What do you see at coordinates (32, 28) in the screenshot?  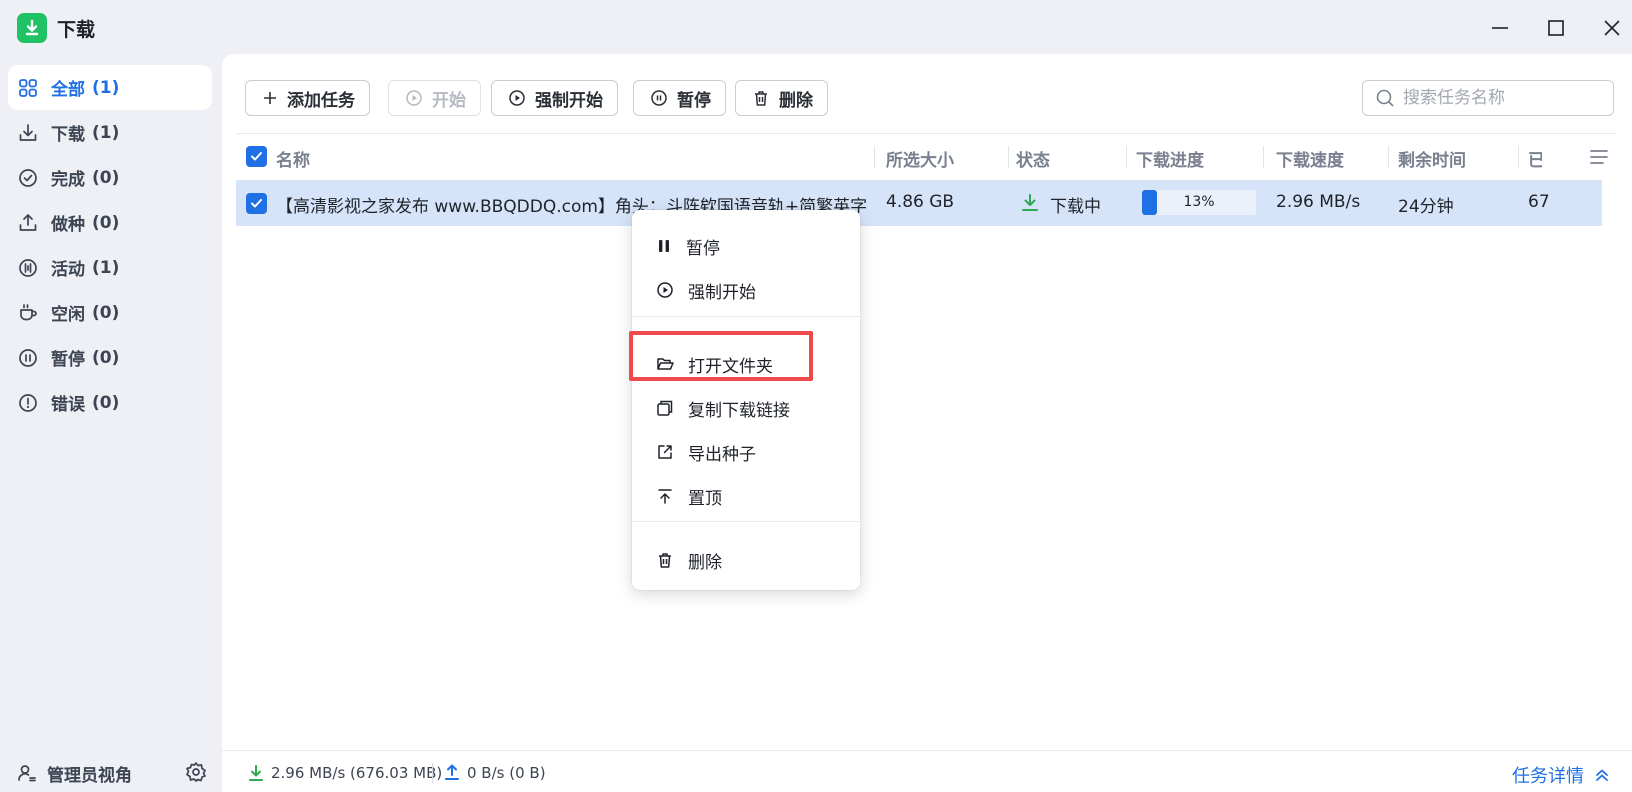 I see `app-download-icon` at bounding box center [32, 28].